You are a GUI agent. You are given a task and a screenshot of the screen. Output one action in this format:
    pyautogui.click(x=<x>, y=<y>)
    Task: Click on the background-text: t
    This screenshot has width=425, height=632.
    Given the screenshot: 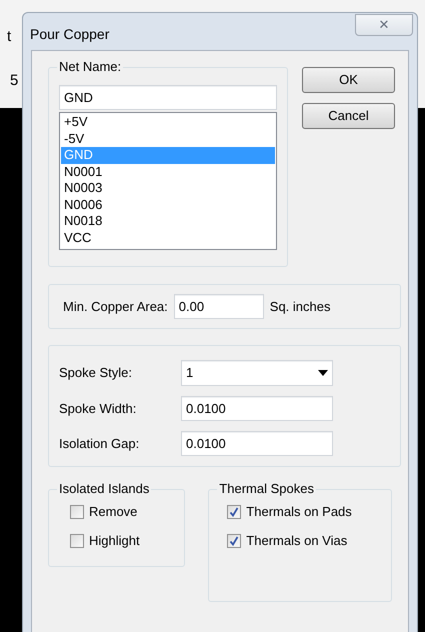 What is the action you would take?
    pyautogui.click(x=9, y=37)
    